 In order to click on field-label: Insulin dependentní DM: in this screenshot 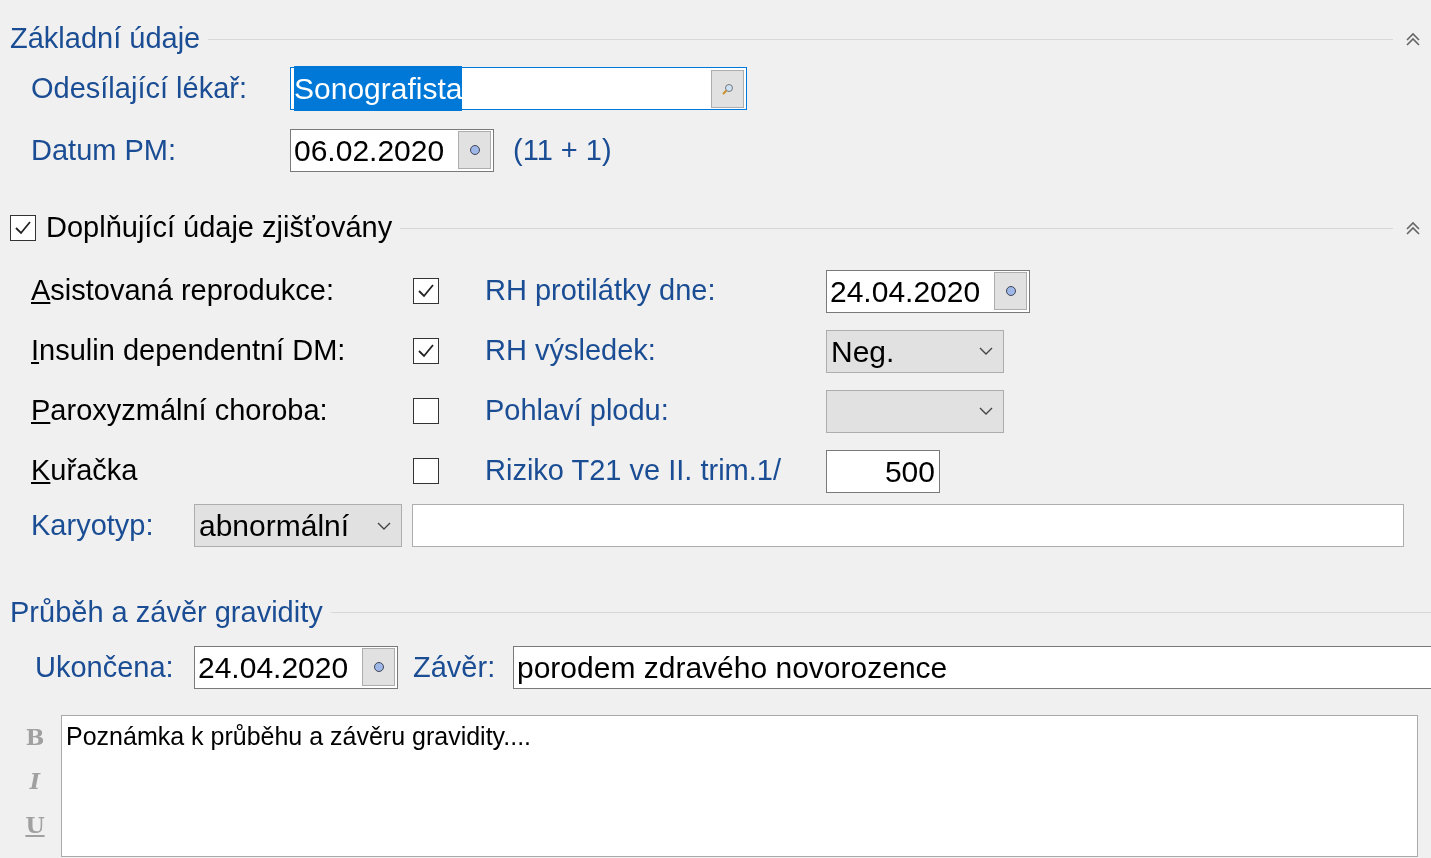, I will do `click(189, 351)`.